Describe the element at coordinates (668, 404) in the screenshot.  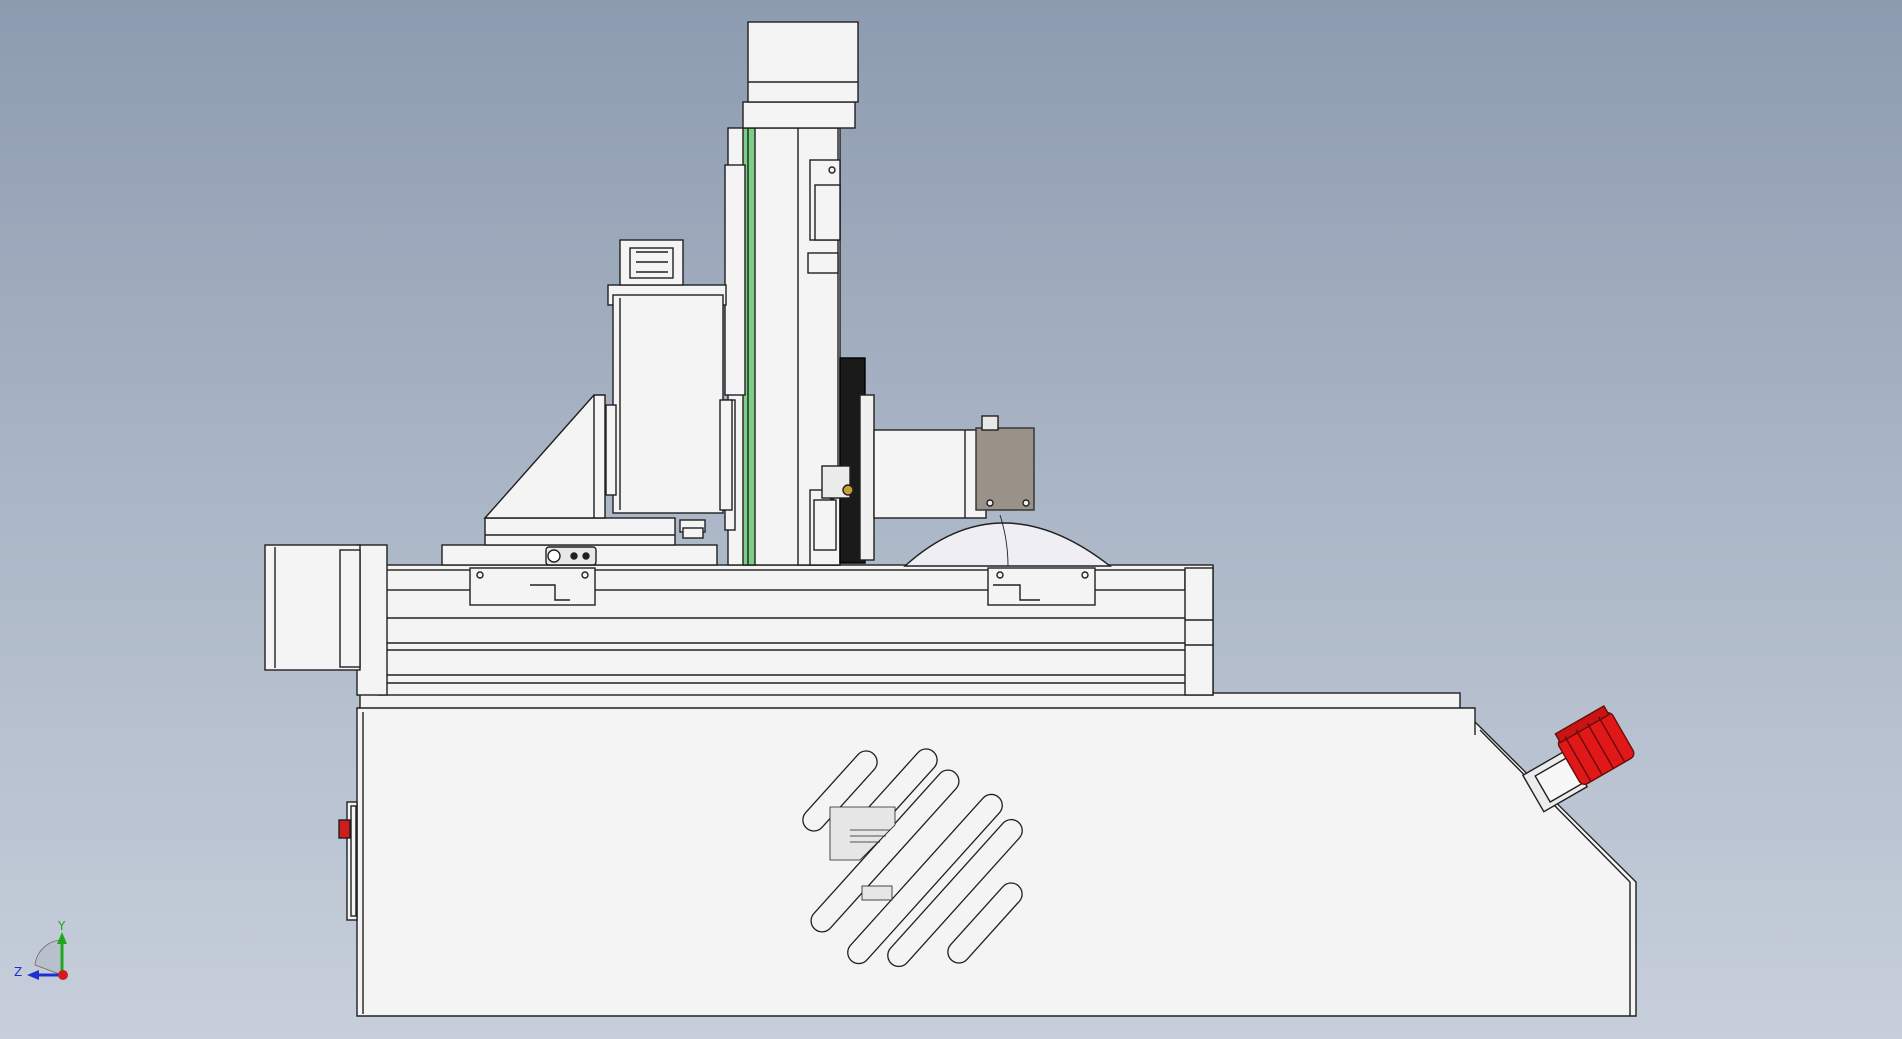
I see `head-housing` at that location.